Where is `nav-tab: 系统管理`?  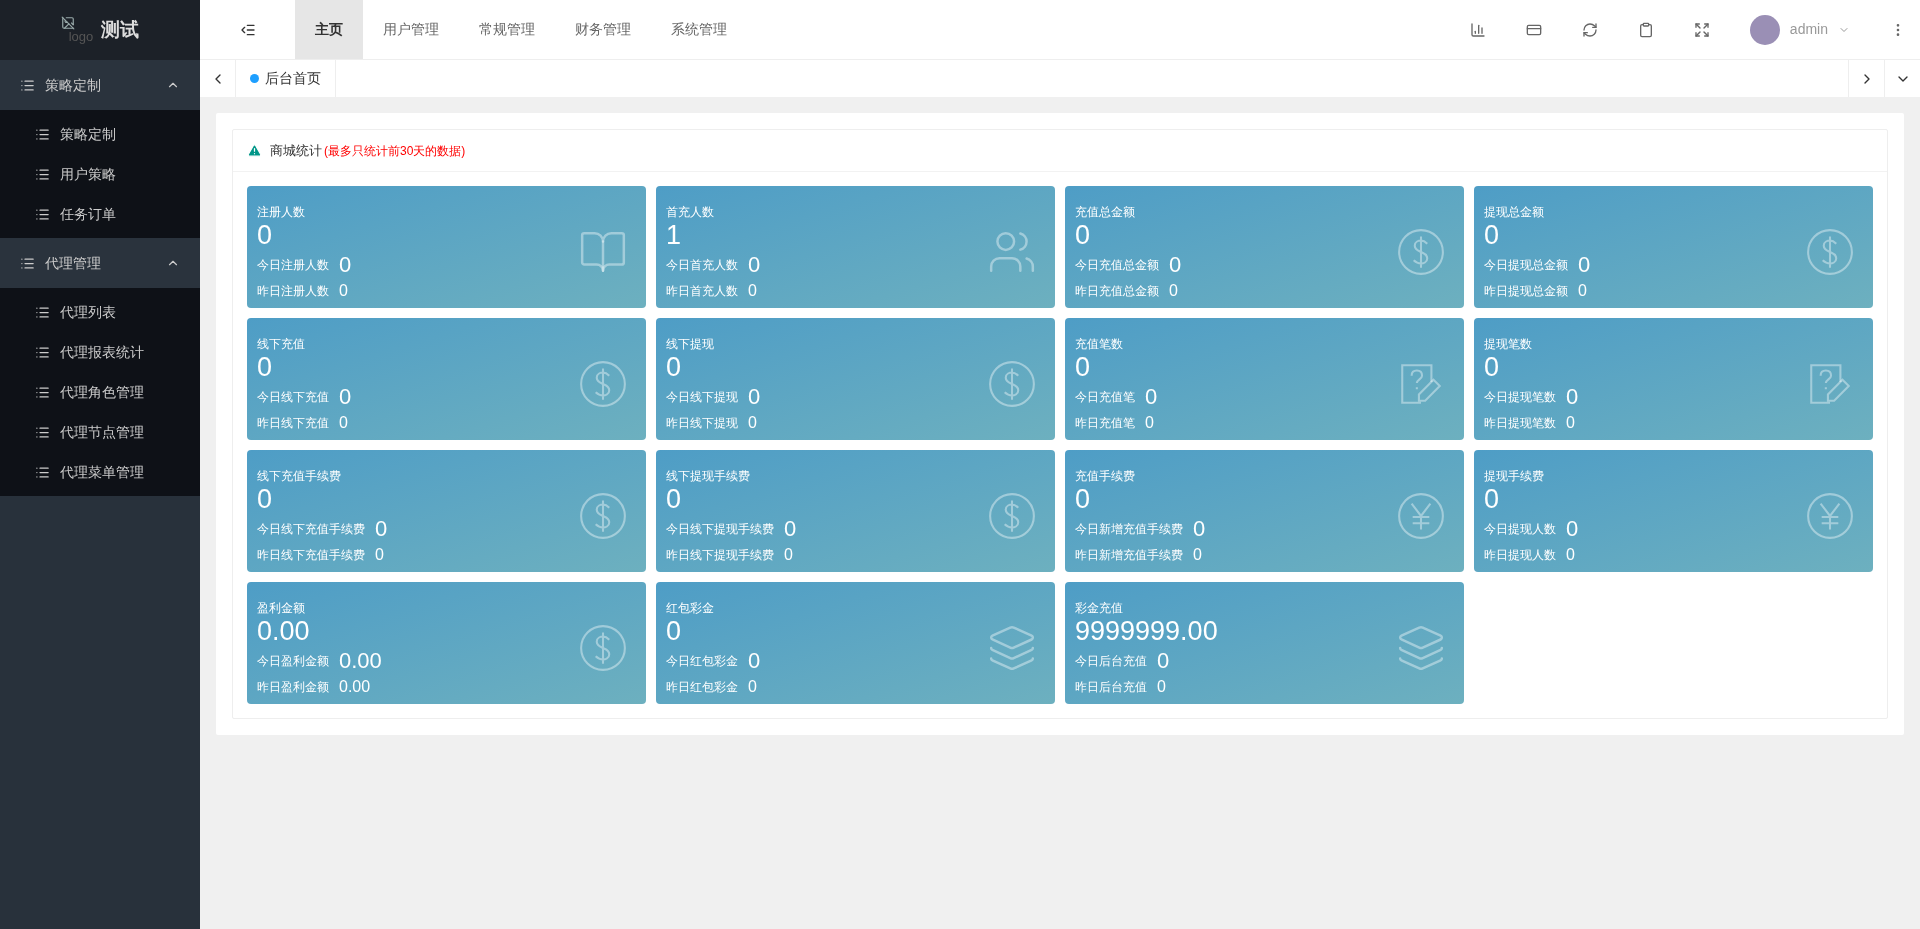 nav-tab: 系统管理 is located at coordinates (699, 29).